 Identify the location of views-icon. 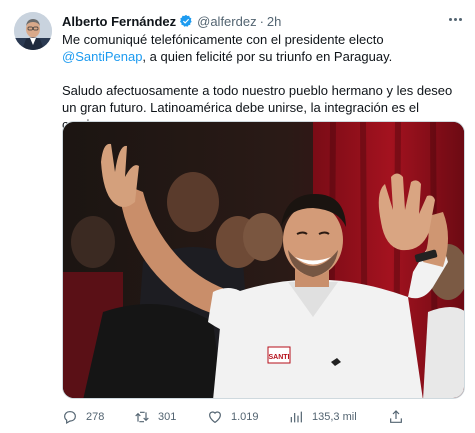
(296, 417).